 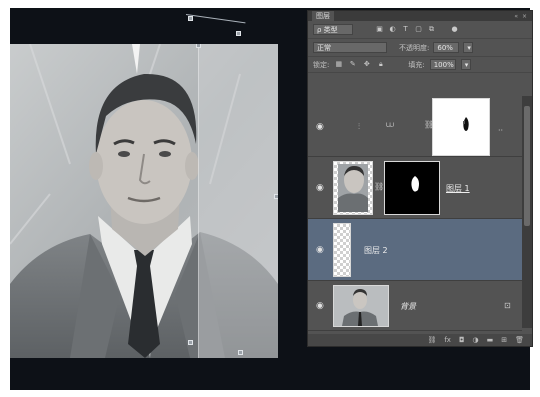 I want to click on opacity-label: 不透明度:, so click(x=414, y=47).